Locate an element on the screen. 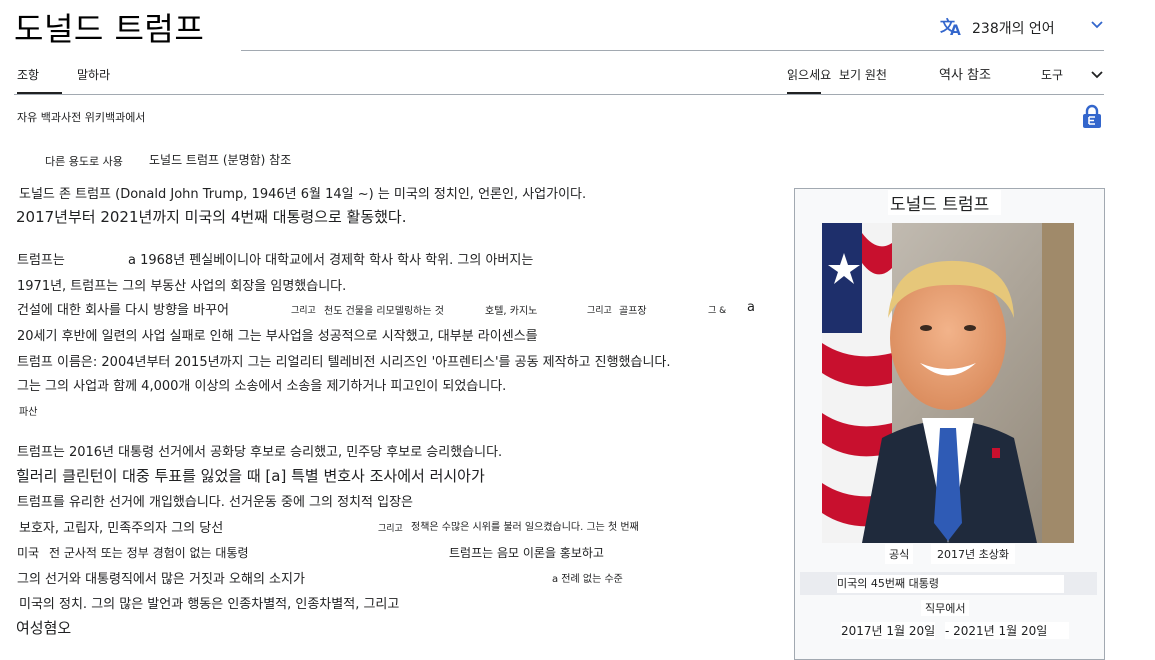 The image size is (1155, 660). lock-icon is located at coordinates (1092, 116).